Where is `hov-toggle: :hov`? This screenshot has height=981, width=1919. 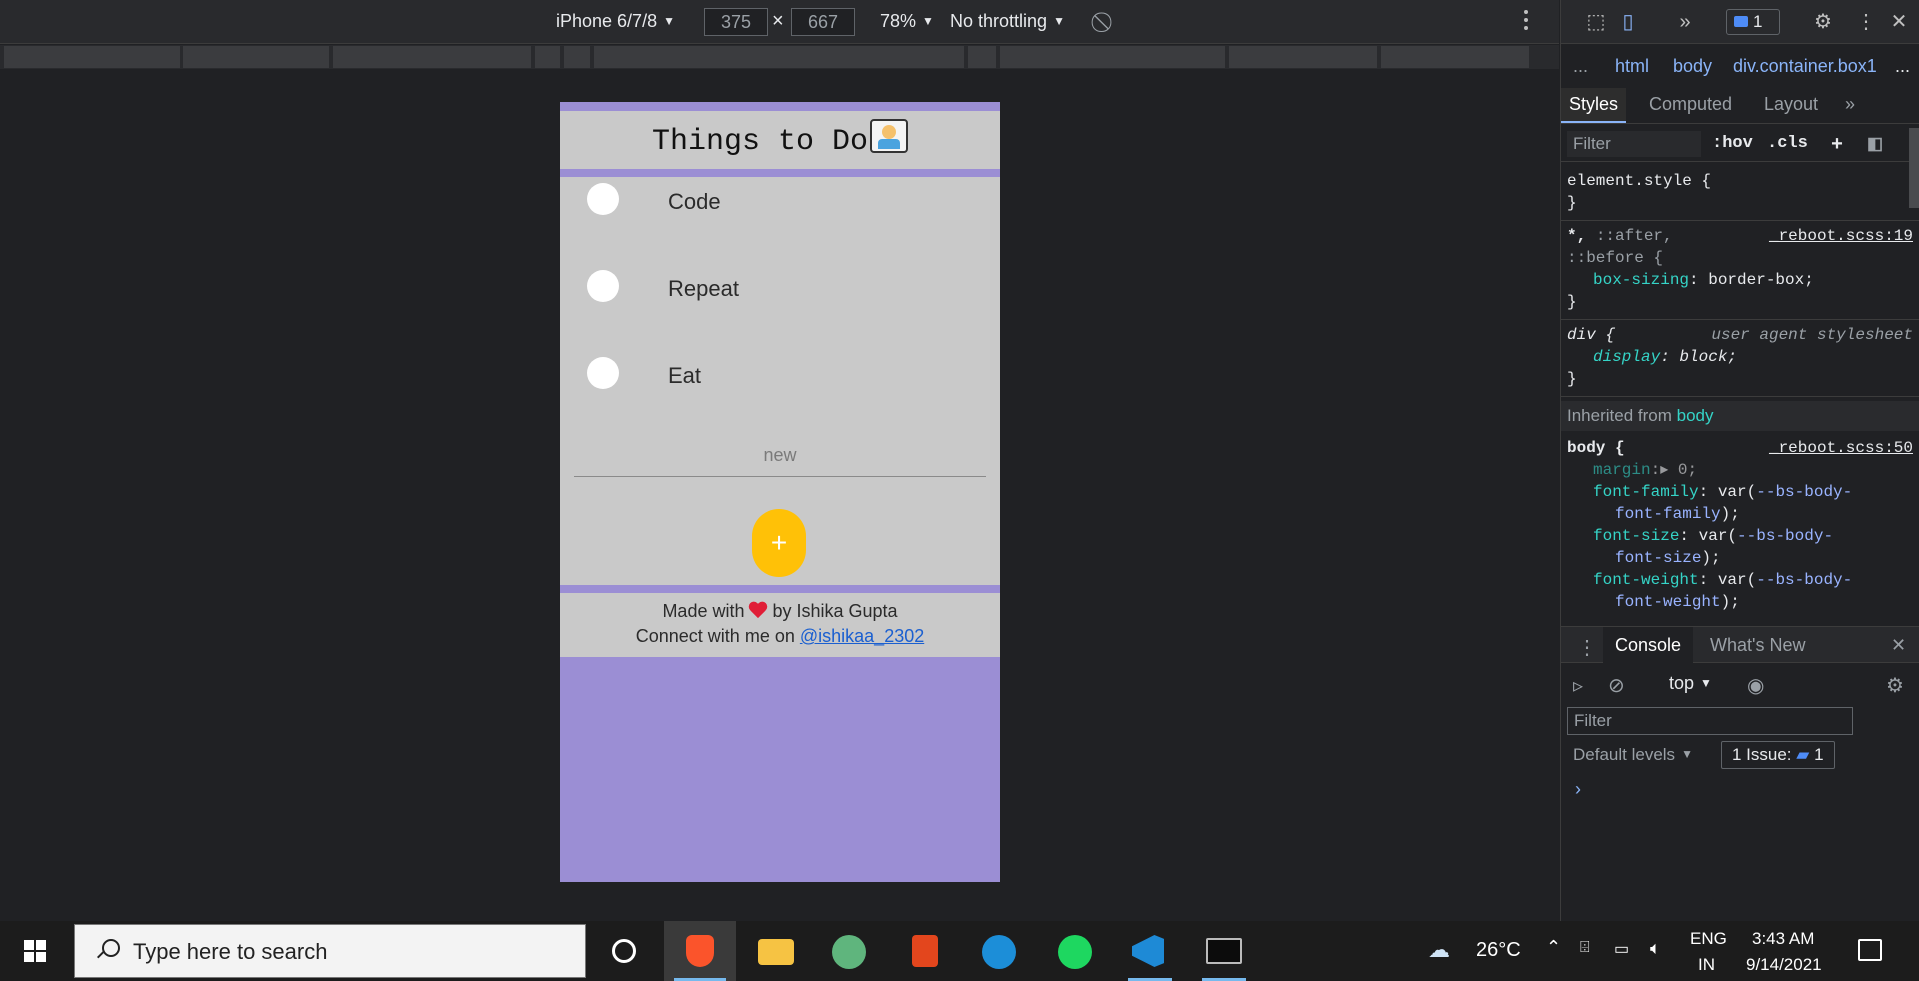
hov-toggle: :hov is located at coordinates (1732, 143).